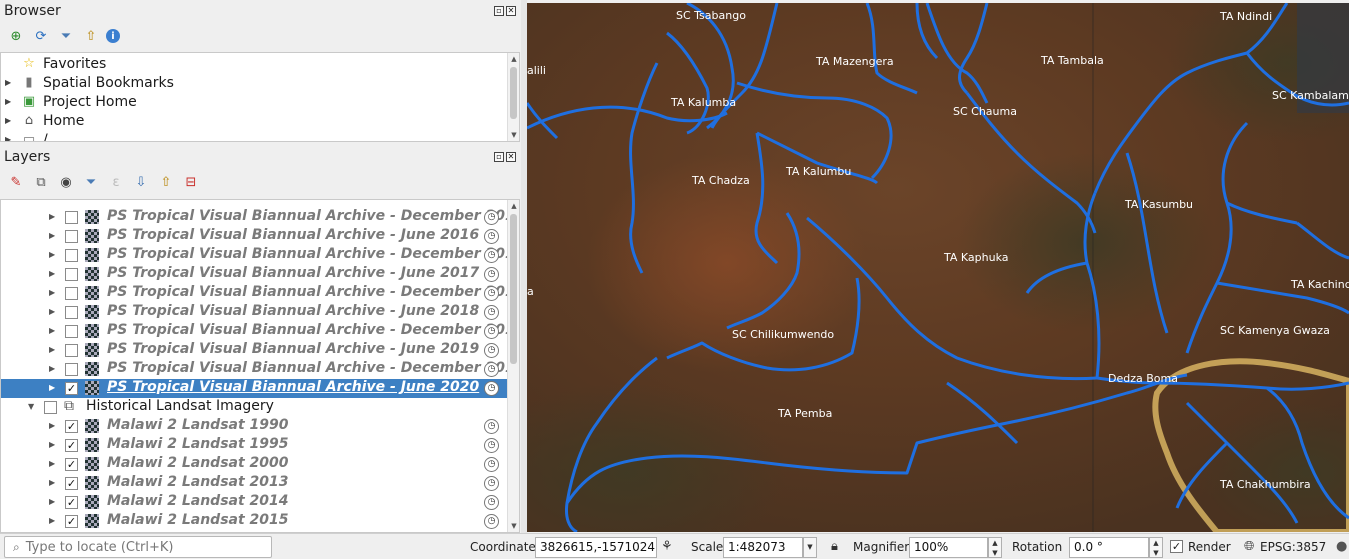 This screenshot has width=1349, height=559. What do you see at coordinates (254, 521) in the screenshot?
I see `layer-row: ▶ ✓ Malawi 2 Landsat 2015 ◷` at bounding box center [254, 521].